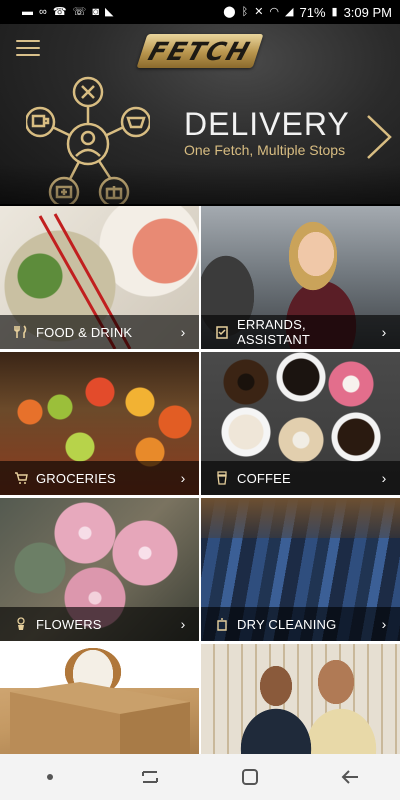  What do you see at coordinates (274, 11) in the screenshot?
I see `wifi-icon: ◠` at bounding box center [274, 11].